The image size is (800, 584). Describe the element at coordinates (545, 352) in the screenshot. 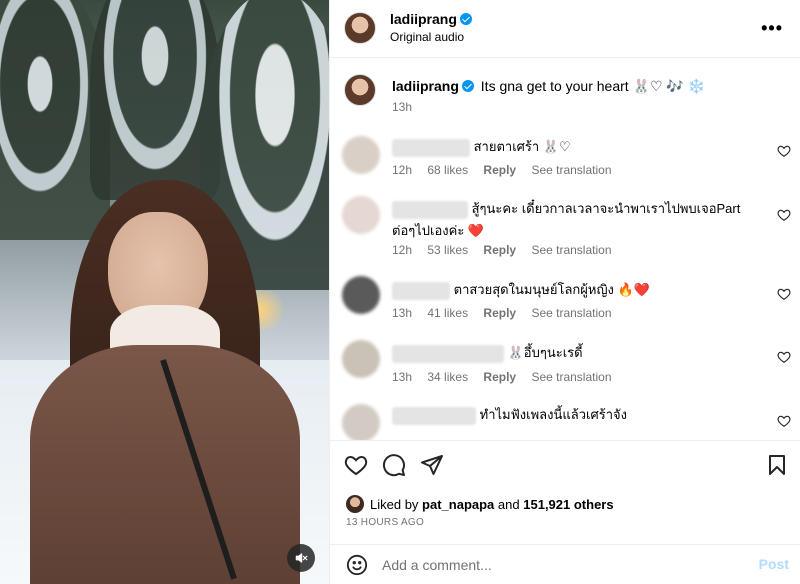

I see `comment-text: 🐰อึ้บๆนะเรดี้` at that location.